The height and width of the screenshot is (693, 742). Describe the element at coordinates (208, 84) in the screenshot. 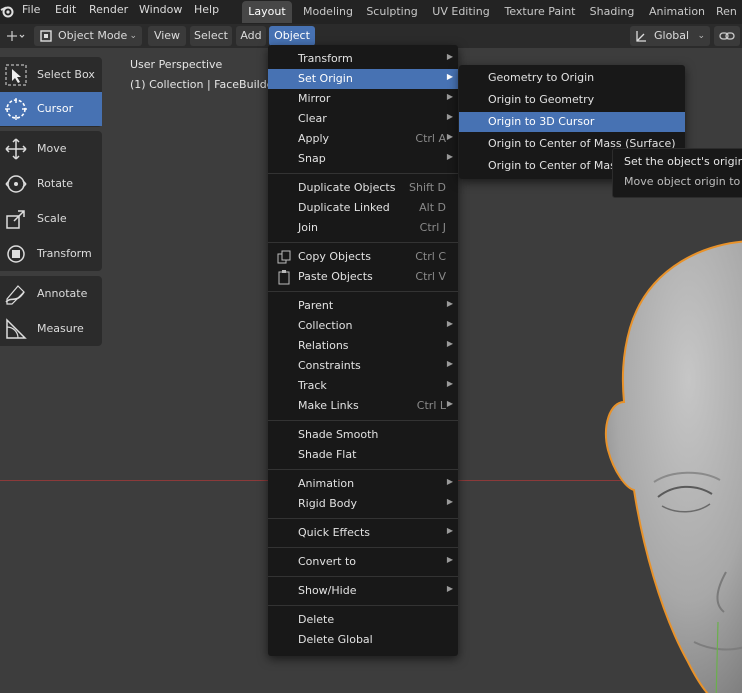

I see `viewport-collection-label: (1) Collection | FaceBuilderH` at that location.